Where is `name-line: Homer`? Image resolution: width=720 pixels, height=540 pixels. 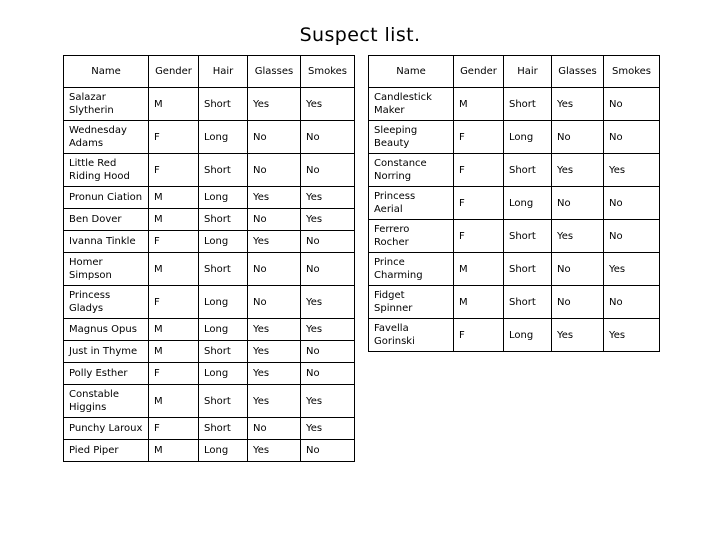 name-line: Homer is located at coordinates (86, 262).